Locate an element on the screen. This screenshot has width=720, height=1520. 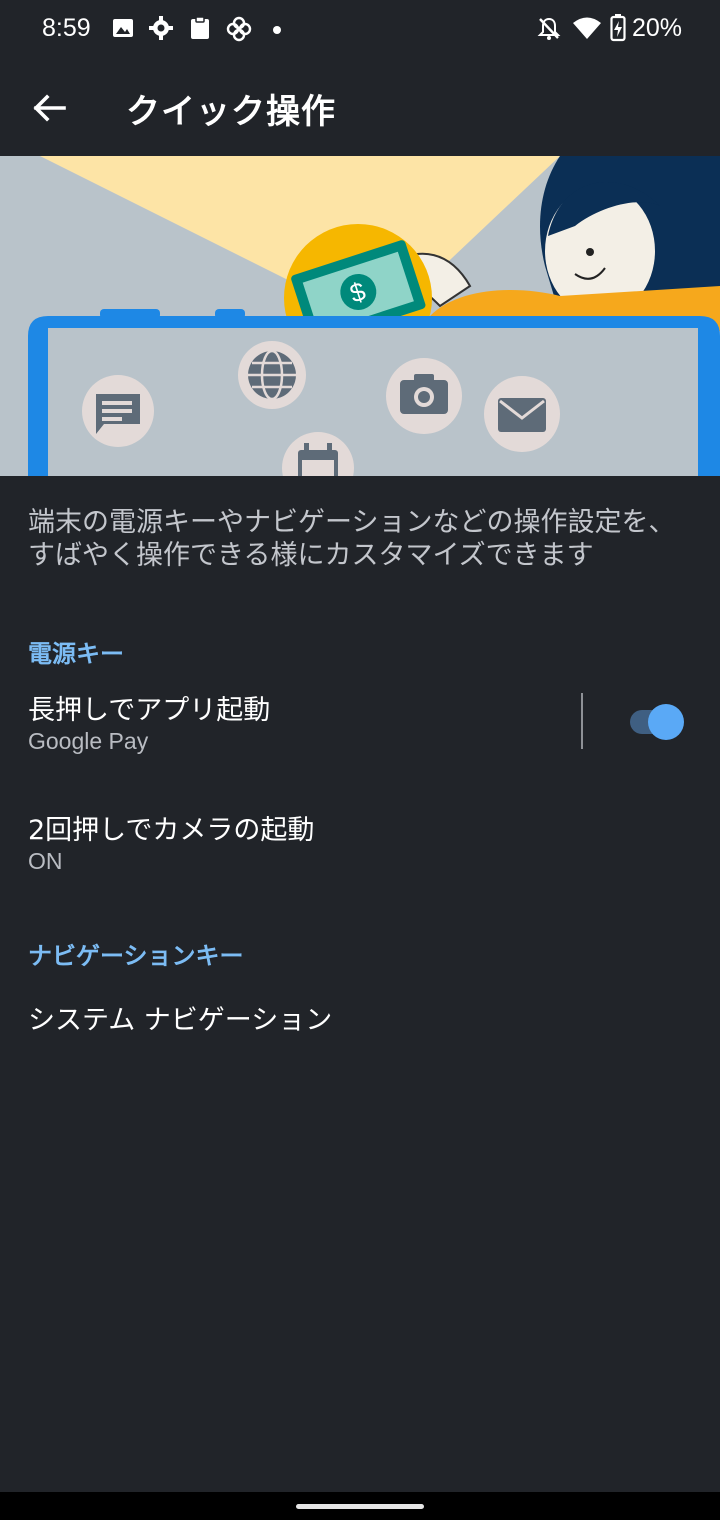
gesture-handle is located at coordinates (360, 1506).